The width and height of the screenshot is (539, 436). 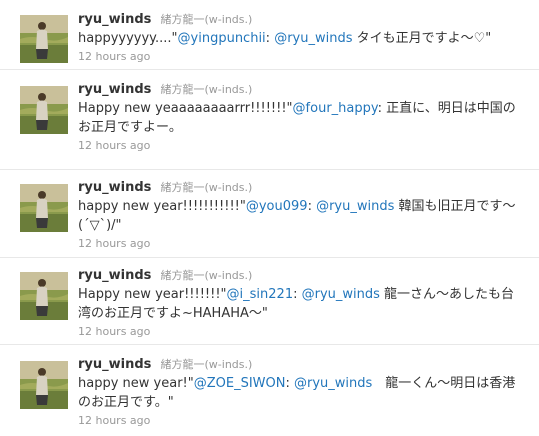 What do you see at coordinates (136, 383) in the screenshot?
I see `tweet-text-part: happy new year!"` at bounding box center [136, 383].